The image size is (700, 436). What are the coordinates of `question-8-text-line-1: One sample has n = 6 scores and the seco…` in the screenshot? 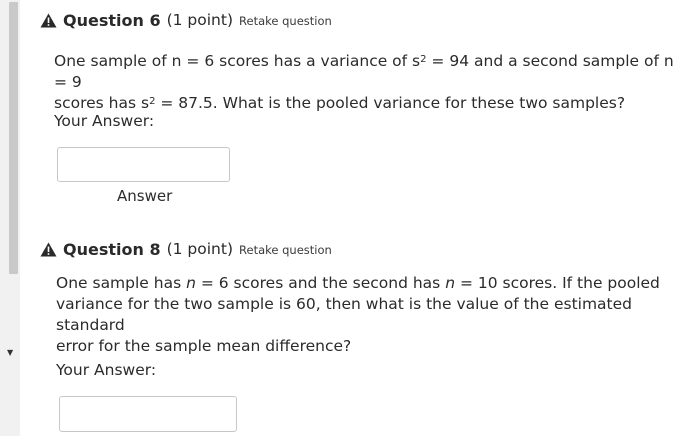 It's located at (358, 283).